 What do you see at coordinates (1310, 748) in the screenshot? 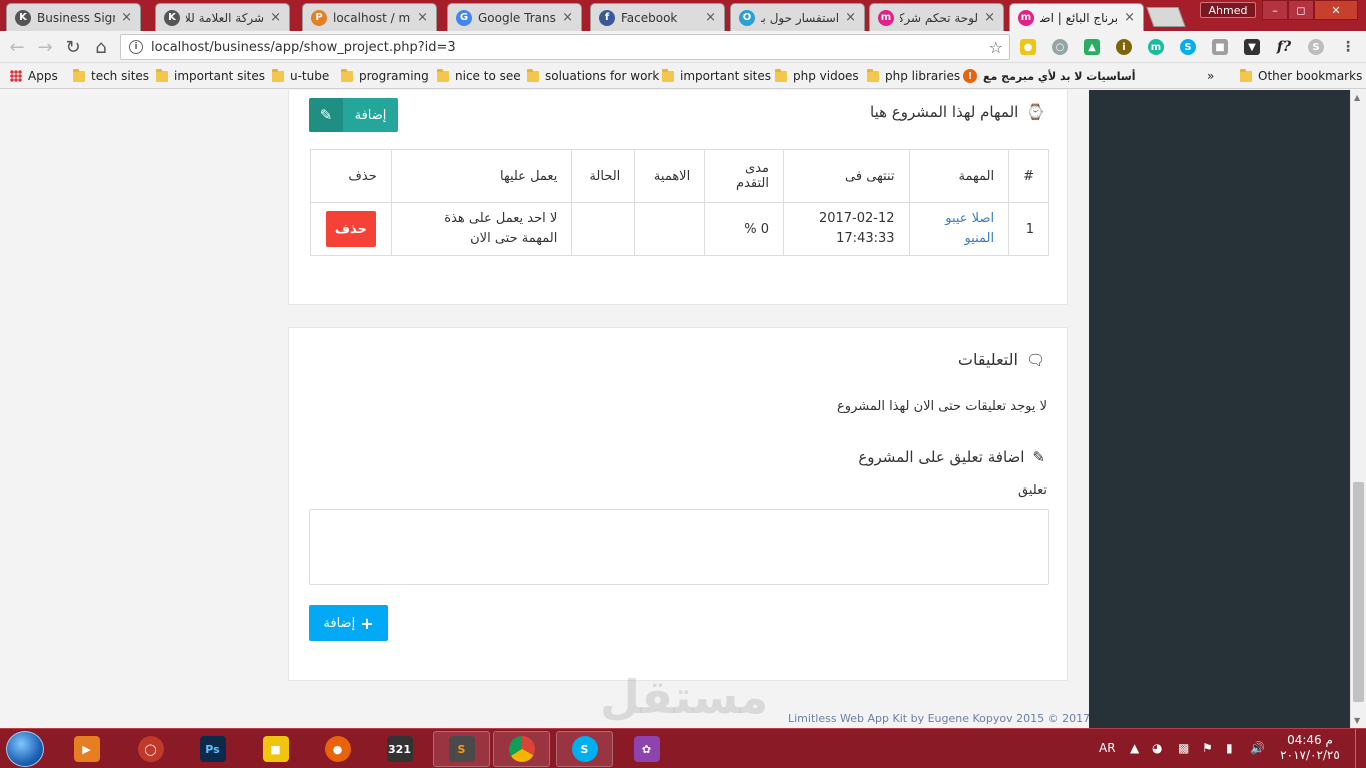
I see `system-clock: 04:46 م ٢٠١٧/٠٢/٢٥` at bounding box center [1310, 748].